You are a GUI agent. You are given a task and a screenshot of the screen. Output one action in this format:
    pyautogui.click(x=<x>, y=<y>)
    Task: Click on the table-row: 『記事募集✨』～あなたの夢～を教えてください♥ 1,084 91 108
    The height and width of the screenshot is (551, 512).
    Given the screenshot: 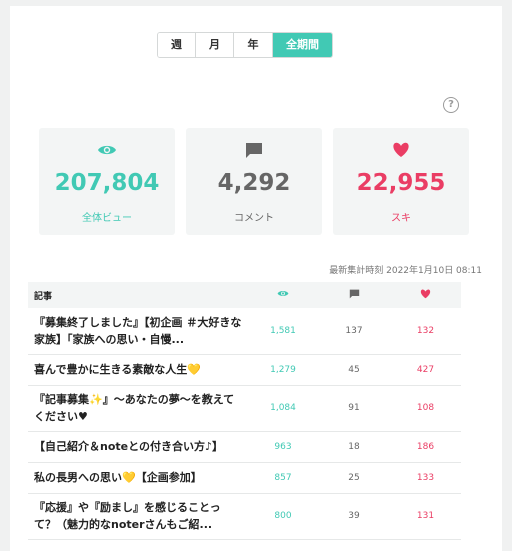 What is the action you would take?
    pyautogui.click(x=244, y=408)
    